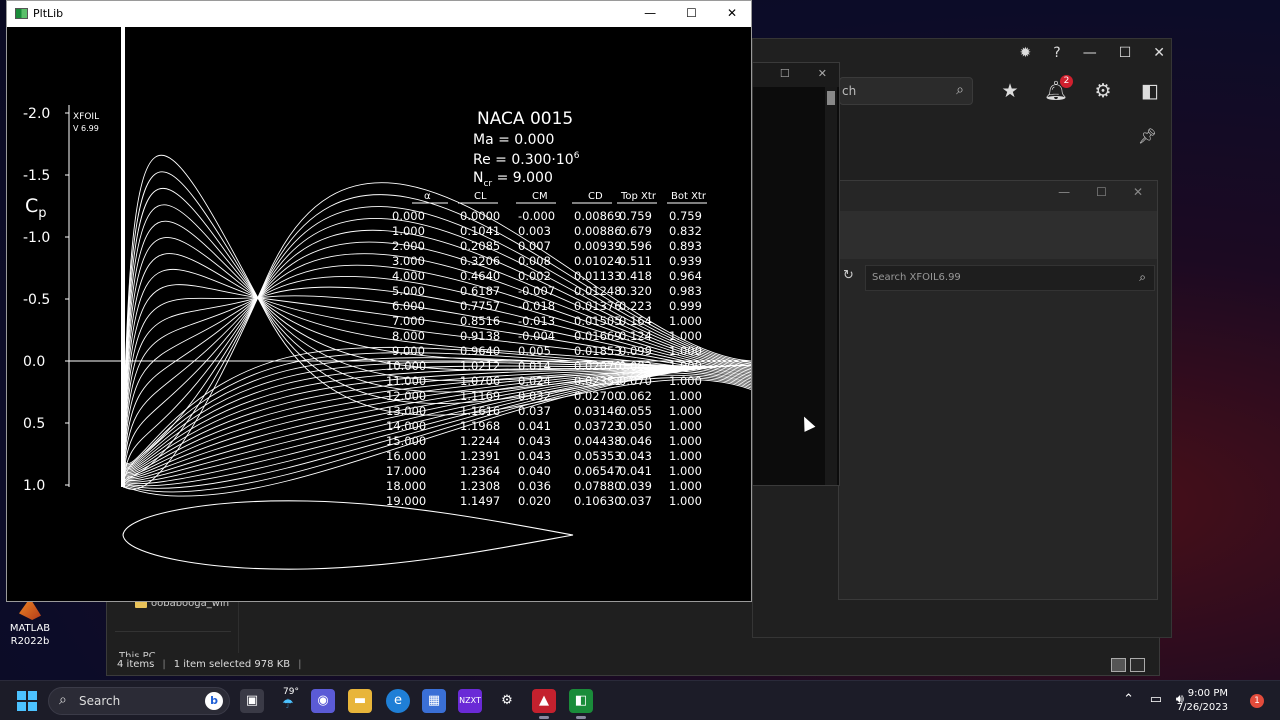 This screenshot has height=720, width=1280. What do you see at coordinates (1156, 699) in the screenshot?
I see `network-icon: ▭` at bounding box center [1156, 699].